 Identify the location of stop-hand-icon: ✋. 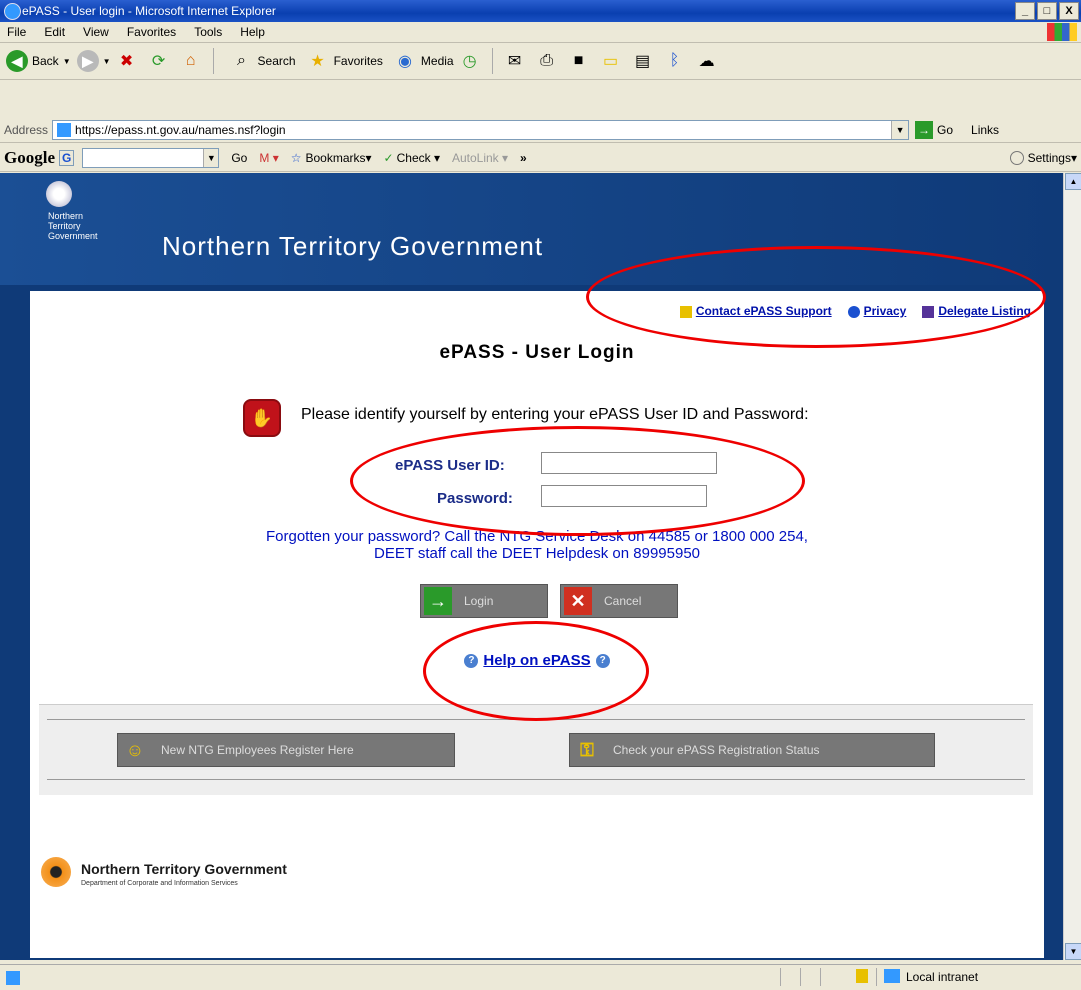
(262, 418).